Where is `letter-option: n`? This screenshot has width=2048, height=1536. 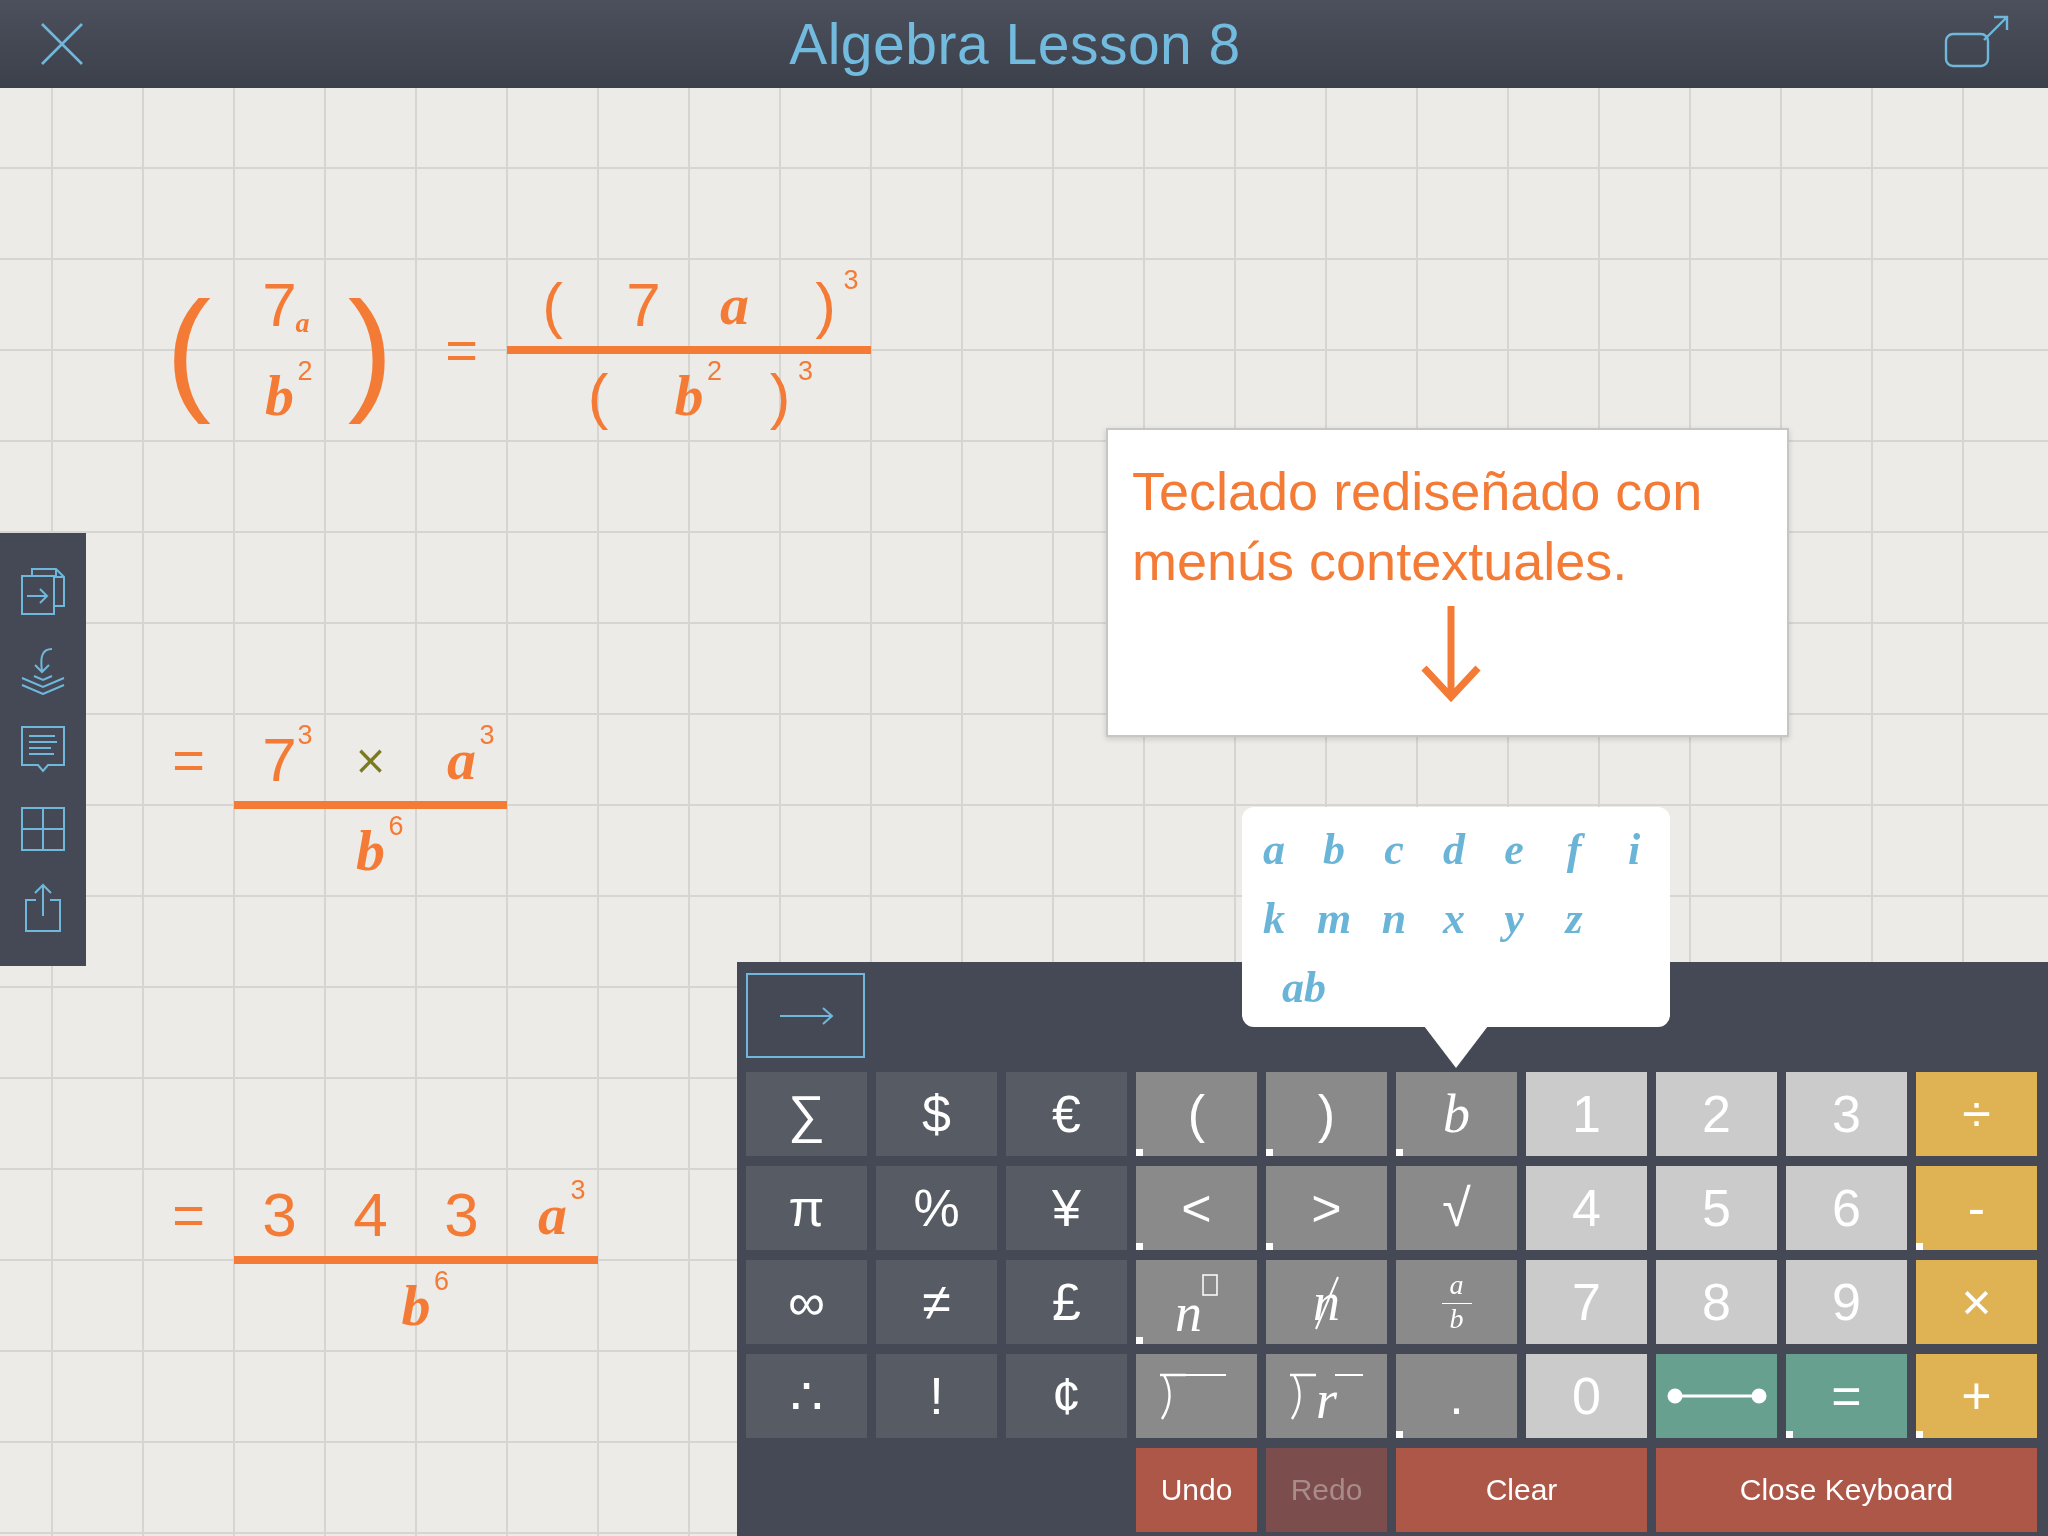
letter-option: n is located at coordinates (1394, 918).